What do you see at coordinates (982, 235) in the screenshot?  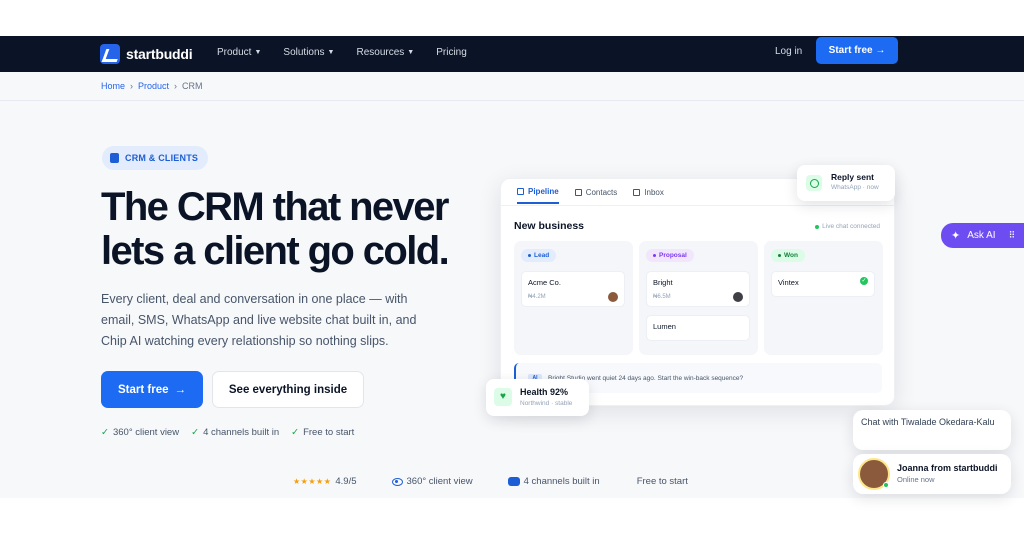 I see `ask-ai-button: ✦ Ask AI ⠿` at bounding box center [982, 235].